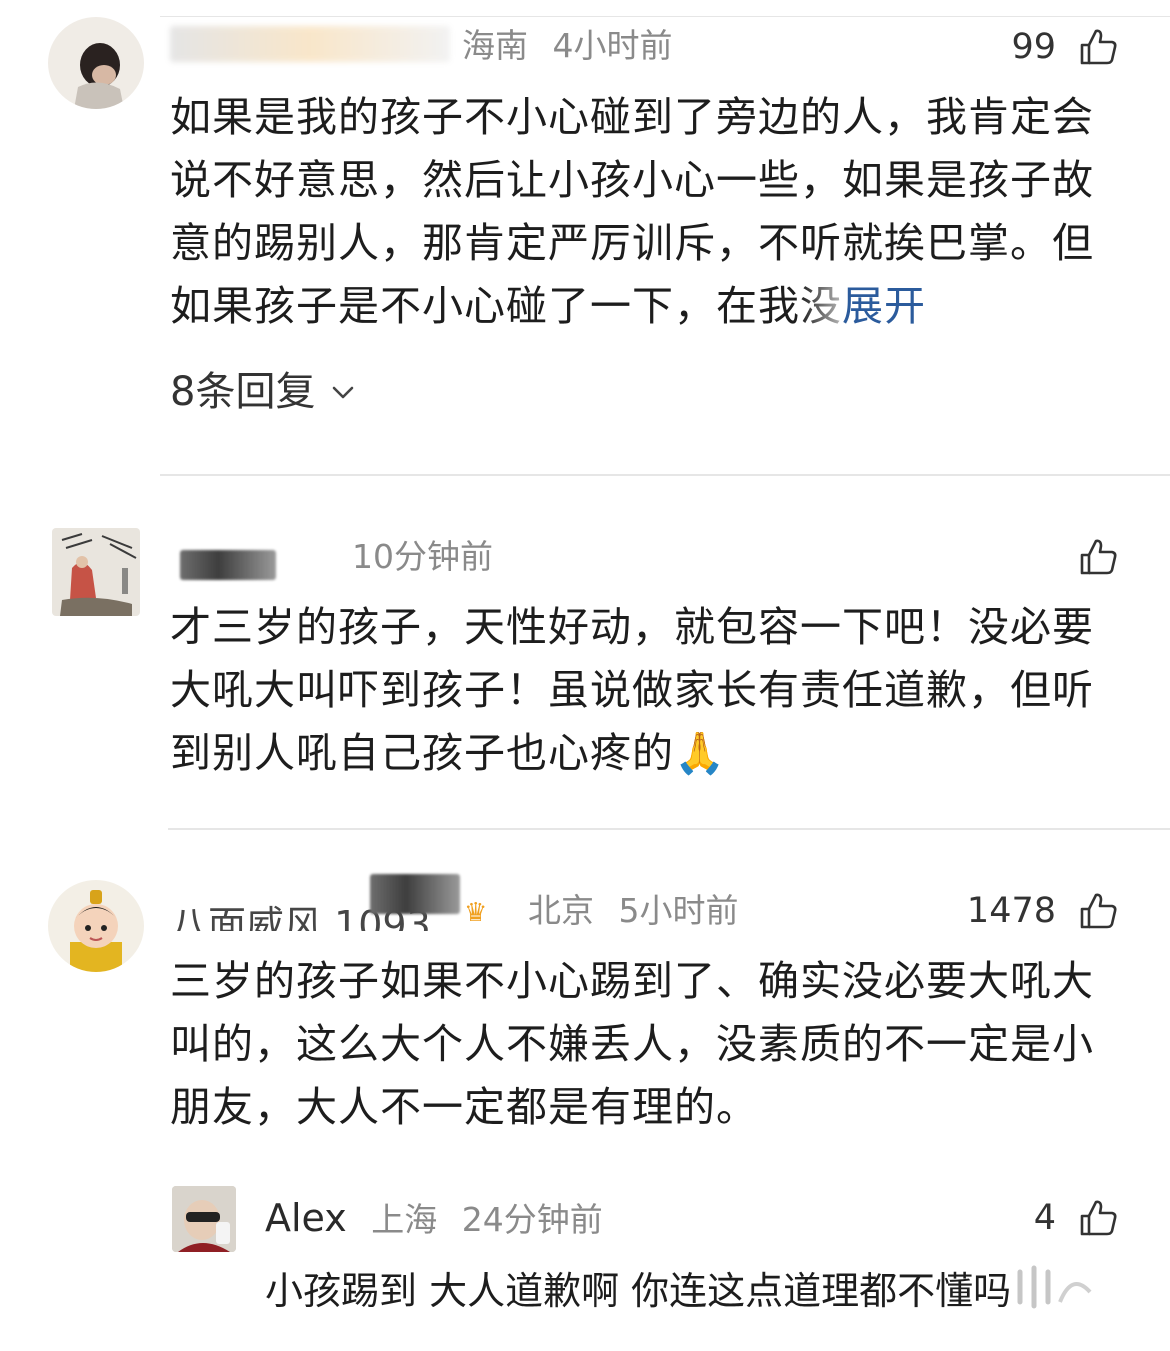  What do you see at coordinates (243, 392) in the screenshot?
I see `replies-label: 8条回复` at bounding box center [243, 392].